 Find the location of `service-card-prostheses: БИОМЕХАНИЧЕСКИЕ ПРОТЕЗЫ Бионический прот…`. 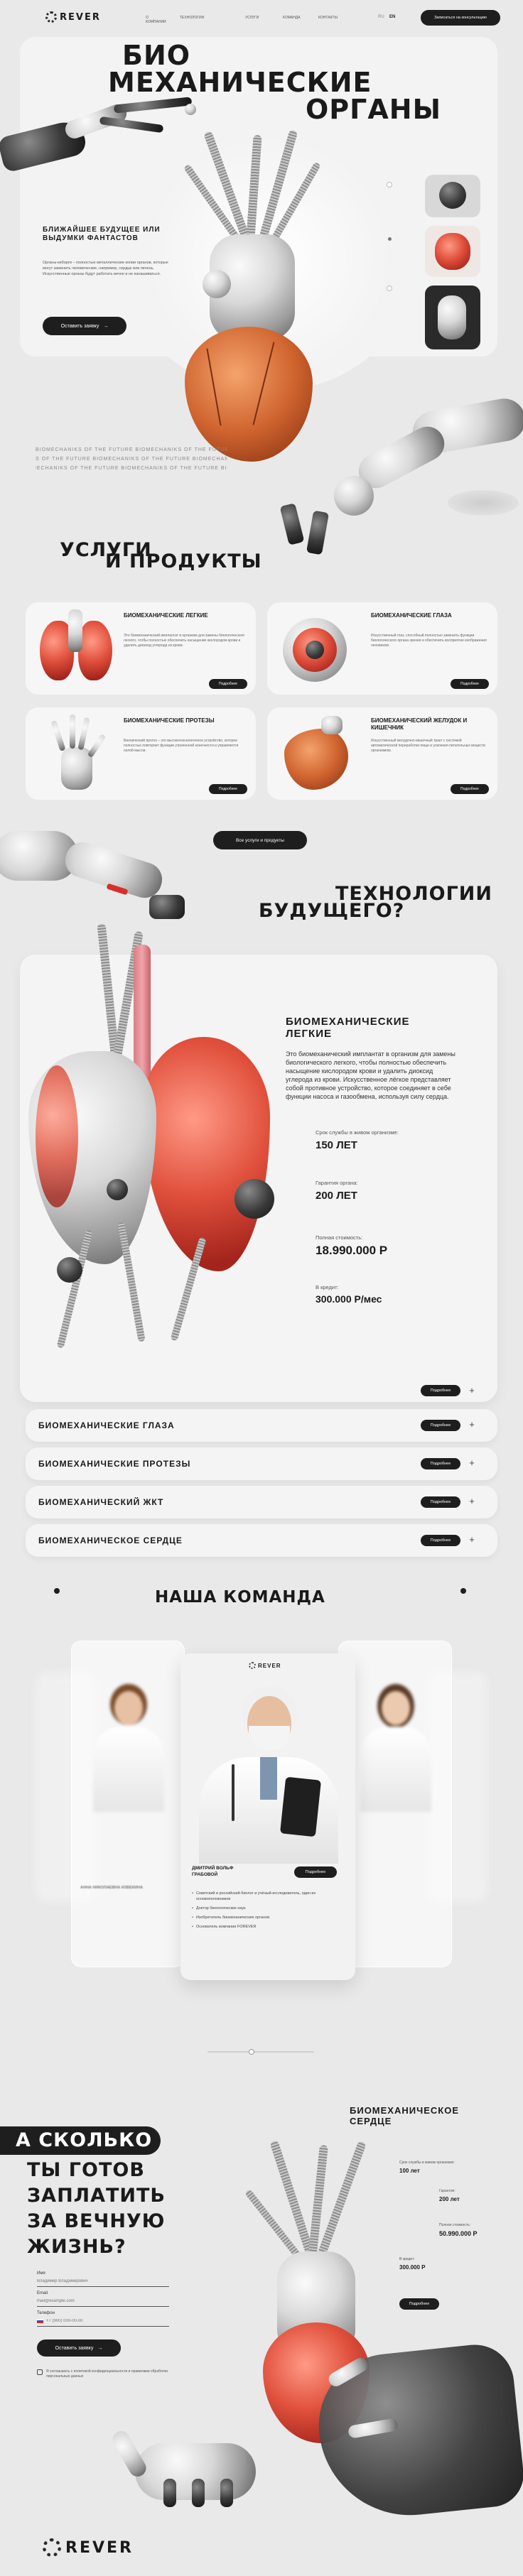

service-card-prostheses: БИОМЕХАНИЧЕСКИЕ ПРОТЕЗЫ Бионический прот… is located at coordinates (141, 753).